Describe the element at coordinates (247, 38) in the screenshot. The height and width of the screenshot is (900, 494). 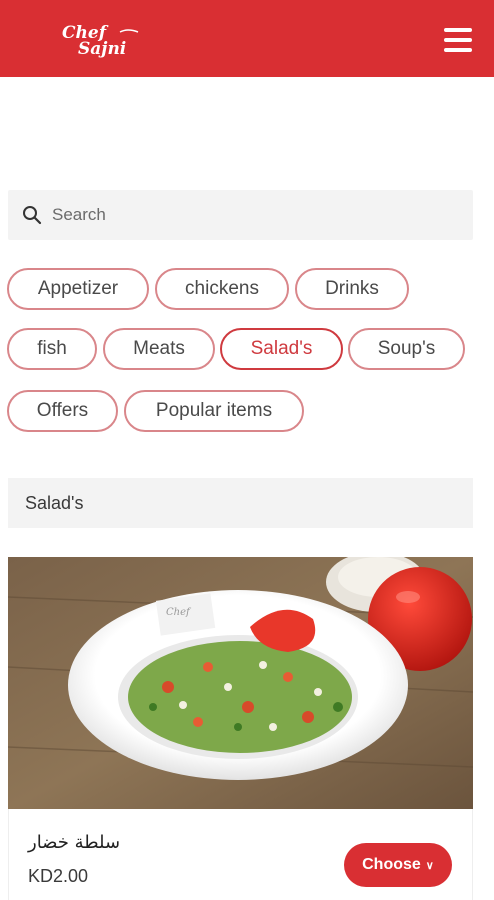
I see `app-header: Chef Sajni` at that location.